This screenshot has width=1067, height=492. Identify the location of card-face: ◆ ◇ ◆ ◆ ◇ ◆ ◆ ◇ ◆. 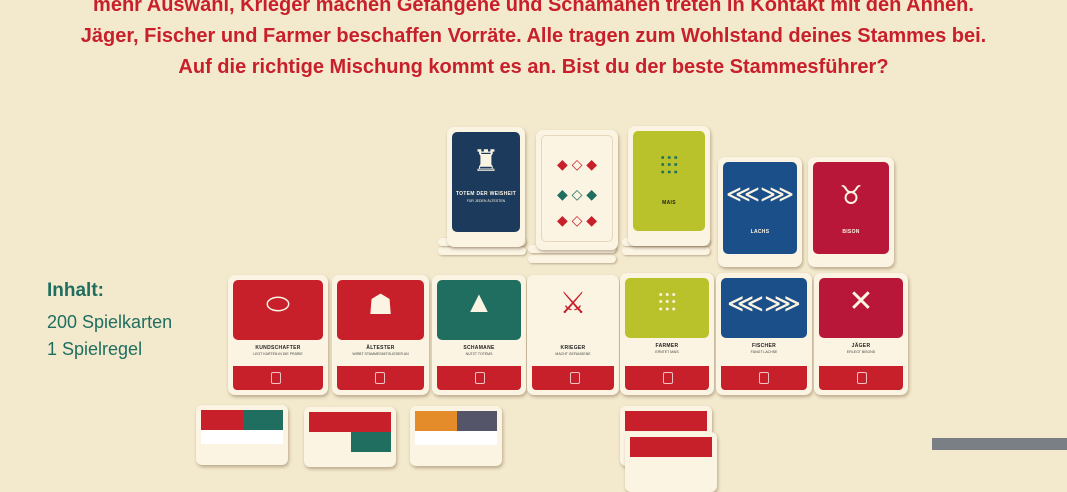
(577, 188).